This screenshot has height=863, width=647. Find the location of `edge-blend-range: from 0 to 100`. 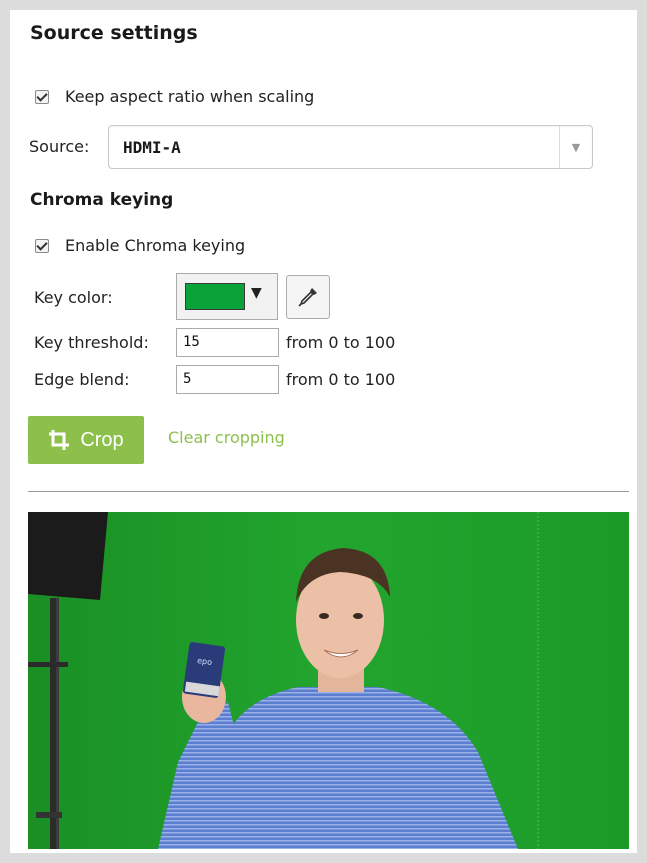

edge-blend-range: from 0 to 100 is located at coordinates (341, 379).